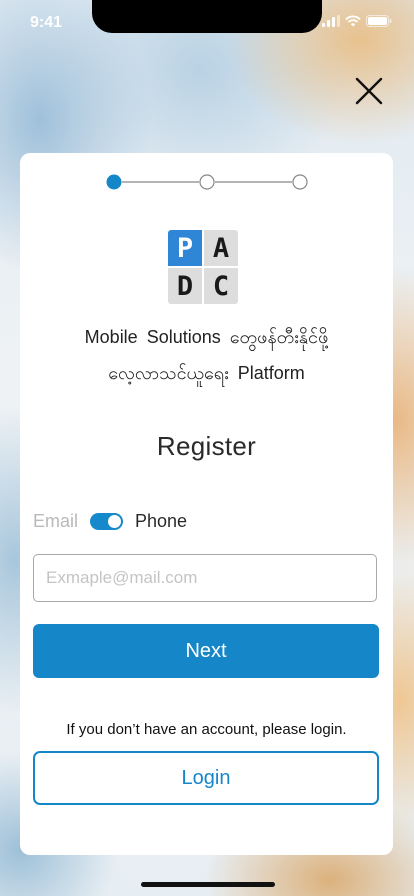  What do you see at coordinates (206, 373) in the screenshot?
I see `tagline-line-2: လေ့လာသင်ယူရေး Platform` at bounding box center [206, 373].